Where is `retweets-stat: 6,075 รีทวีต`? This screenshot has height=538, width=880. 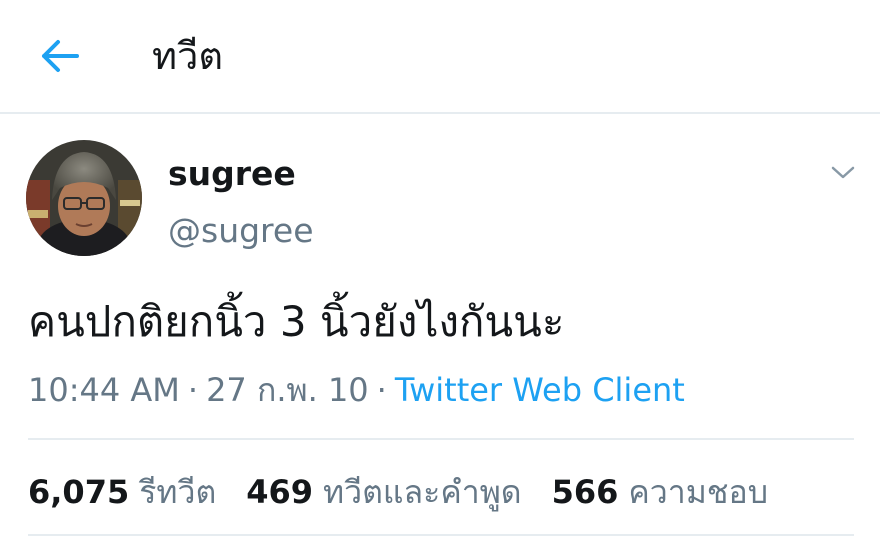 retweets-stat: 6,075 รีทวีต is located at coordinates (122, 492).